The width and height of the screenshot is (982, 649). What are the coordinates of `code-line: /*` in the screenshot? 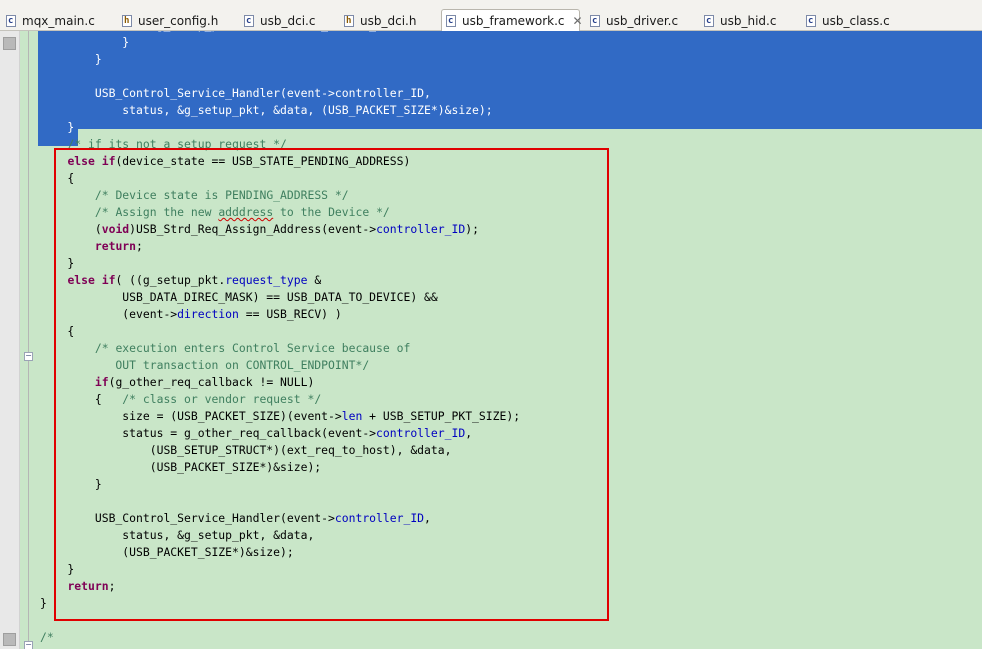 It's located at (280, 637).